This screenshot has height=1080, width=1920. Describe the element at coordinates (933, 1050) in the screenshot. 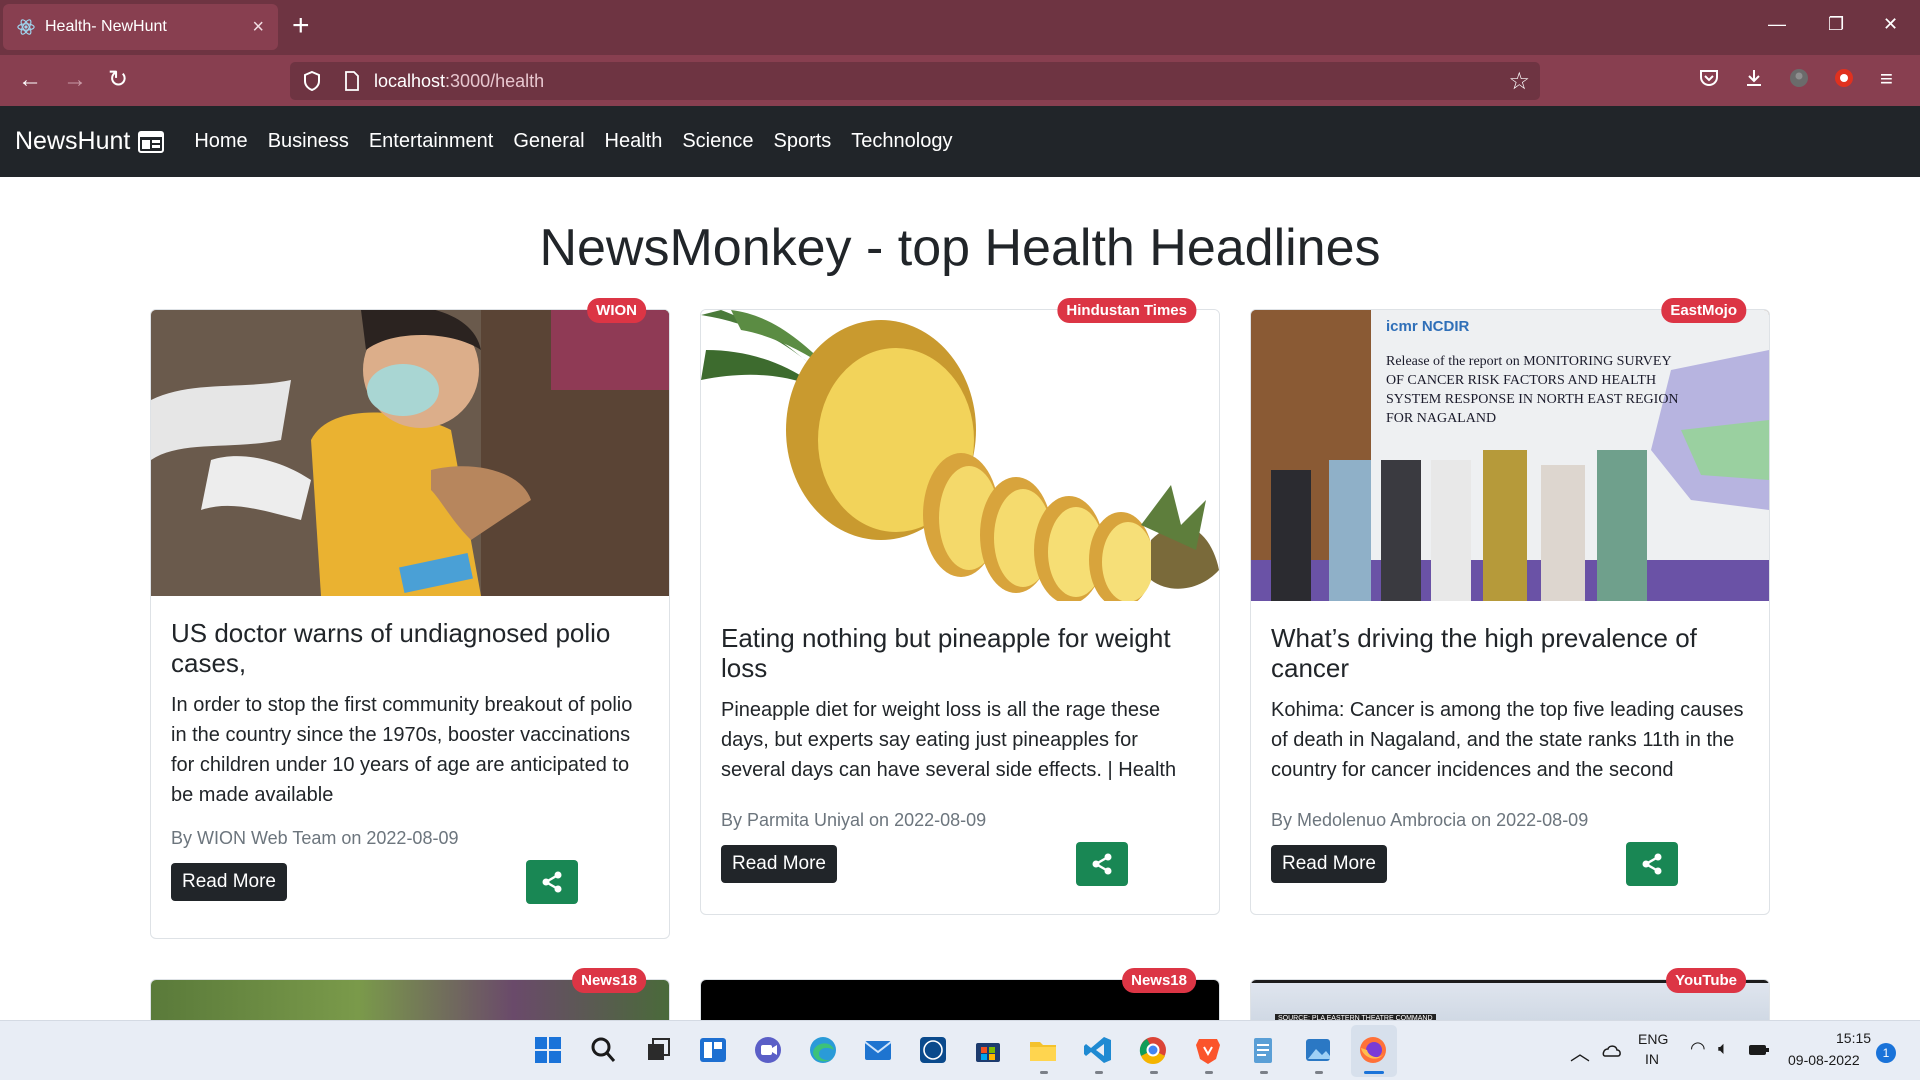

I see `dell-icon` at that location.